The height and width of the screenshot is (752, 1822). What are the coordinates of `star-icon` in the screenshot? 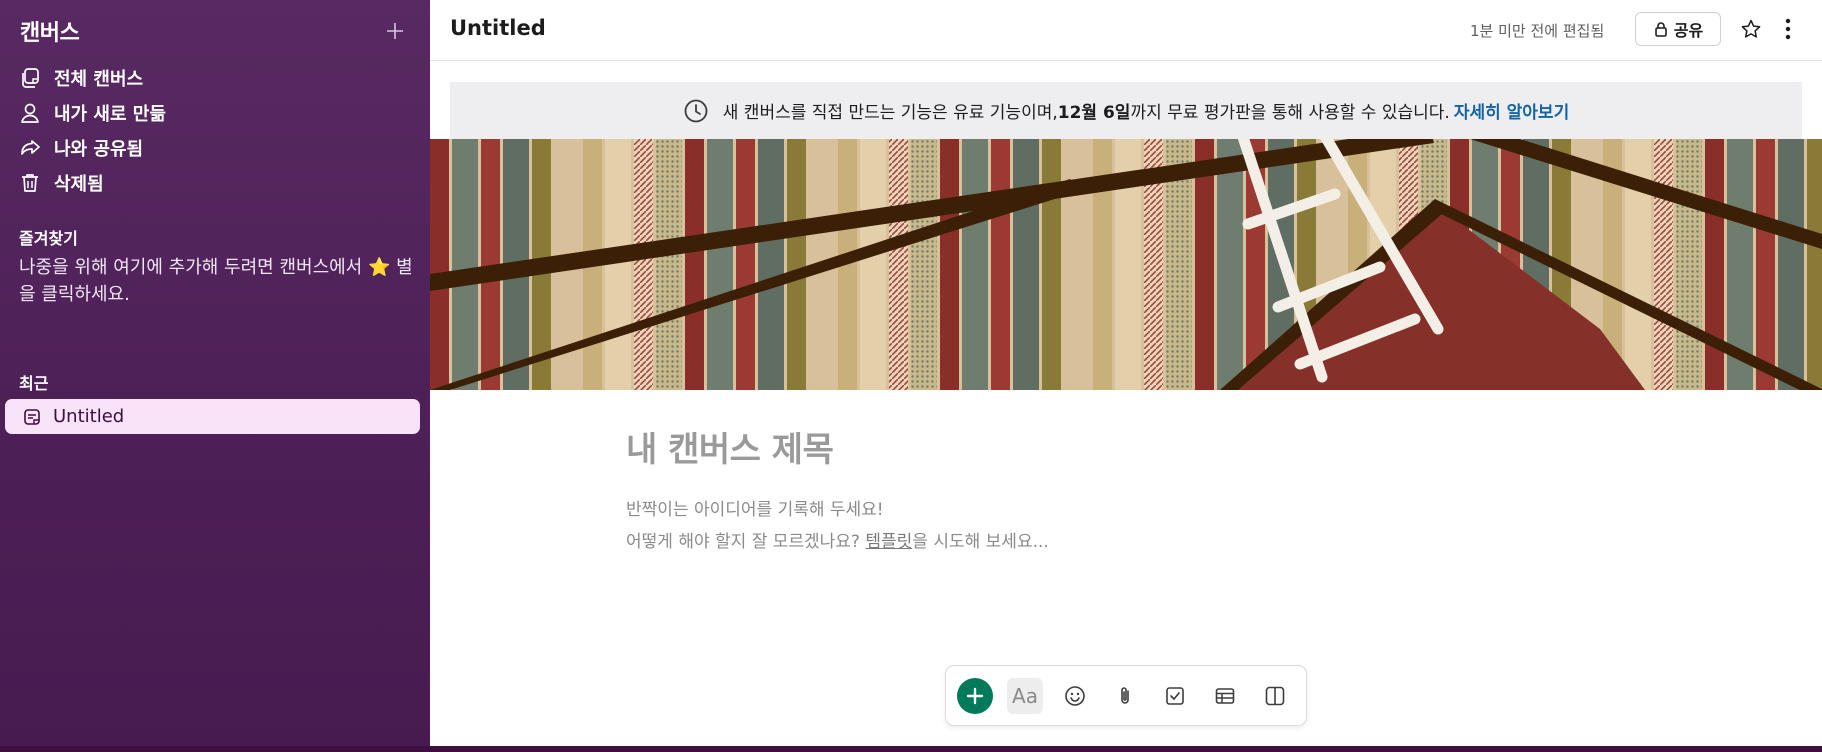 It's located at (1751, 28).